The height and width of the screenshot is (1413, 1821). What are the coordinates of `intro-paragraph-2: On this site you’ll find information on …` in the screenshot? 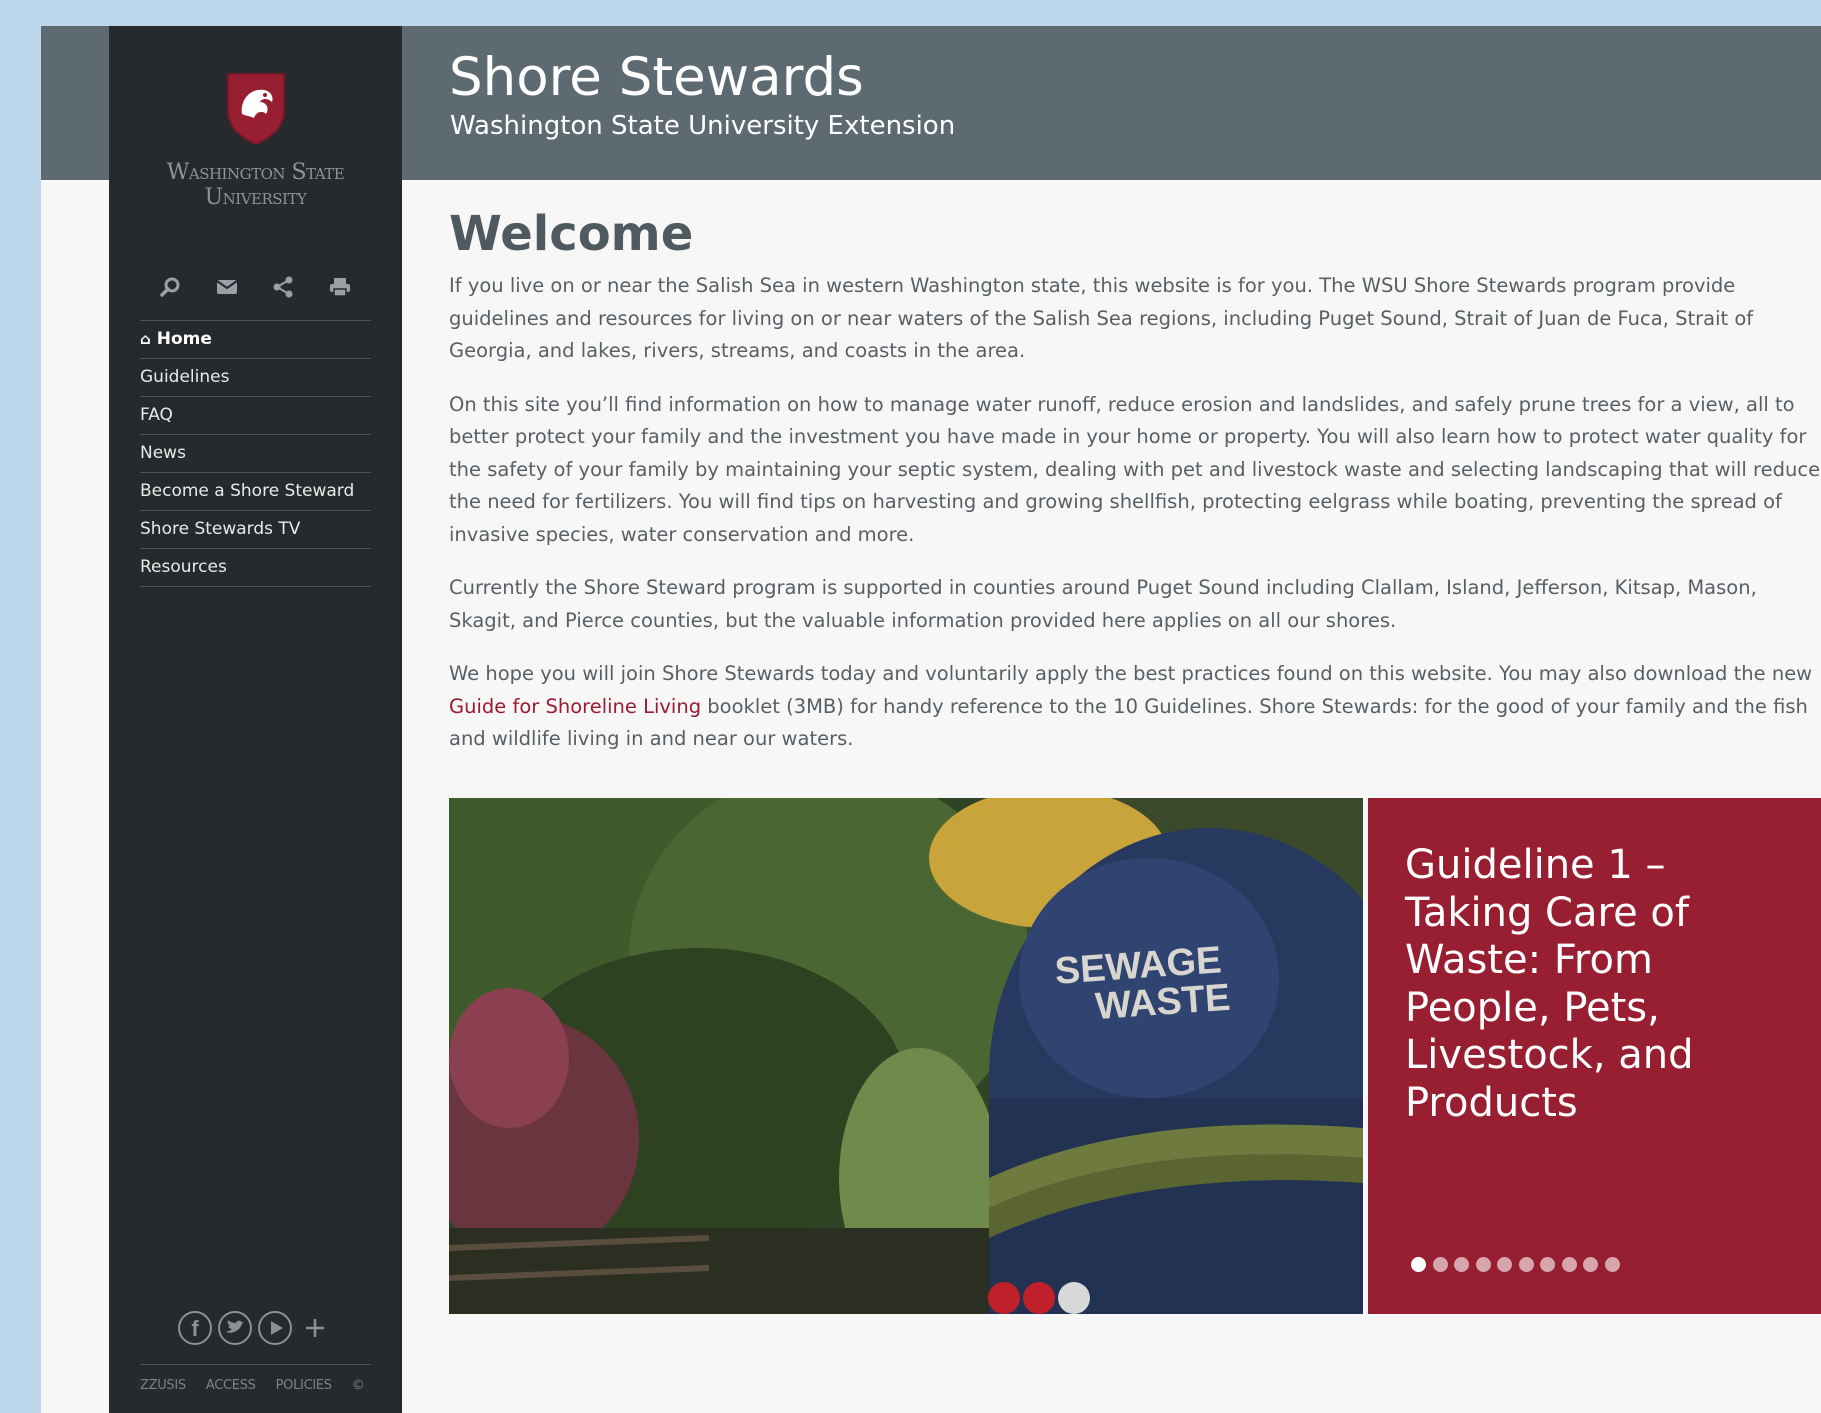 It's located at (1135, 469).